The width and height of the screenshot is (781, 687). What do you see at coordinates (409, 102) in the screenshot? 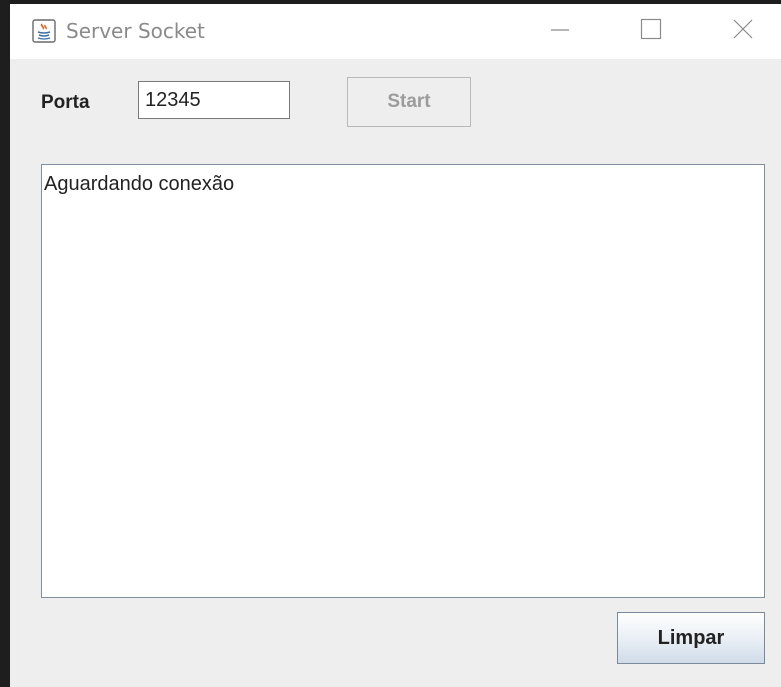
I see `start-button: Start` at bounding box center [409, 102].